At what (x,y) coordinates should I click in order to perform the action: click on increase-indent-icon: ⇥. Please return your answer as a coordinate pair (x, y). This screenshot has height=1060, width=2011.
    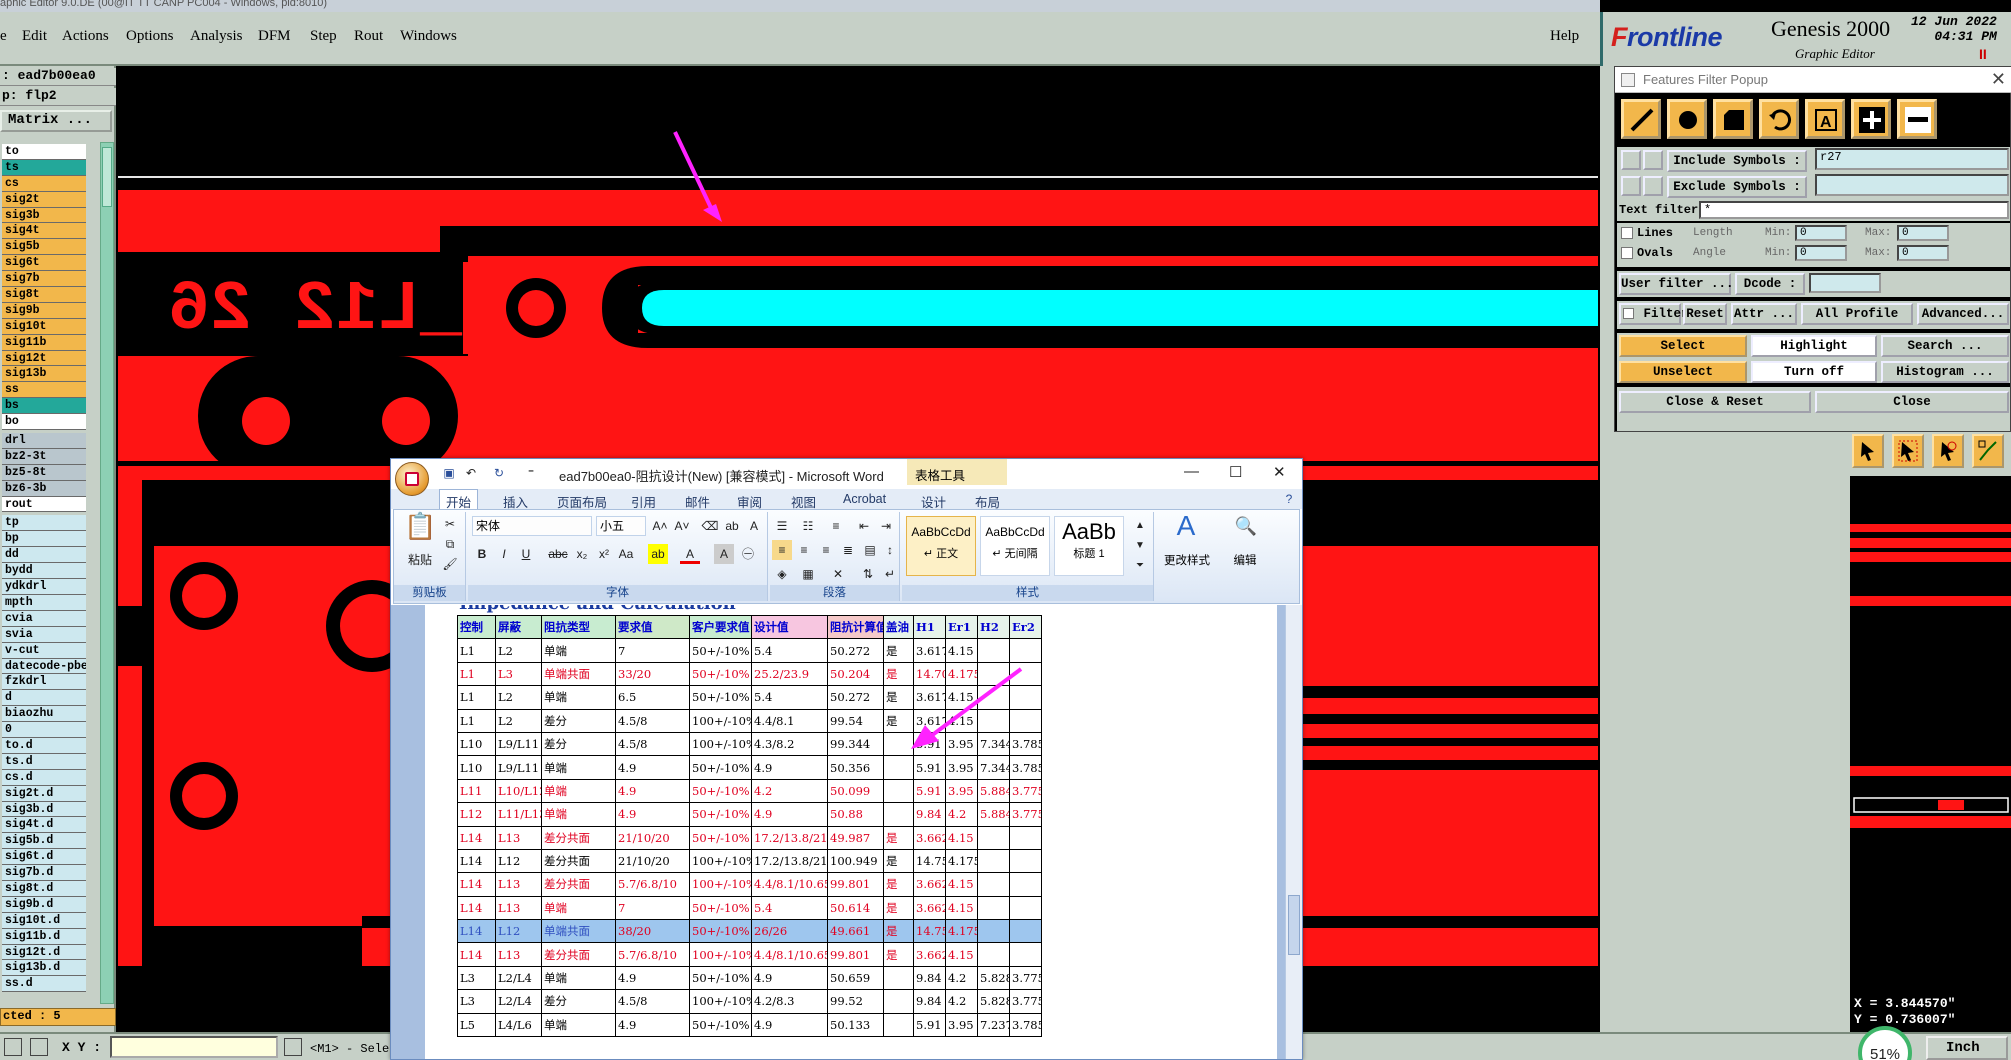
    Looking at the image, I should click on (886, 526).